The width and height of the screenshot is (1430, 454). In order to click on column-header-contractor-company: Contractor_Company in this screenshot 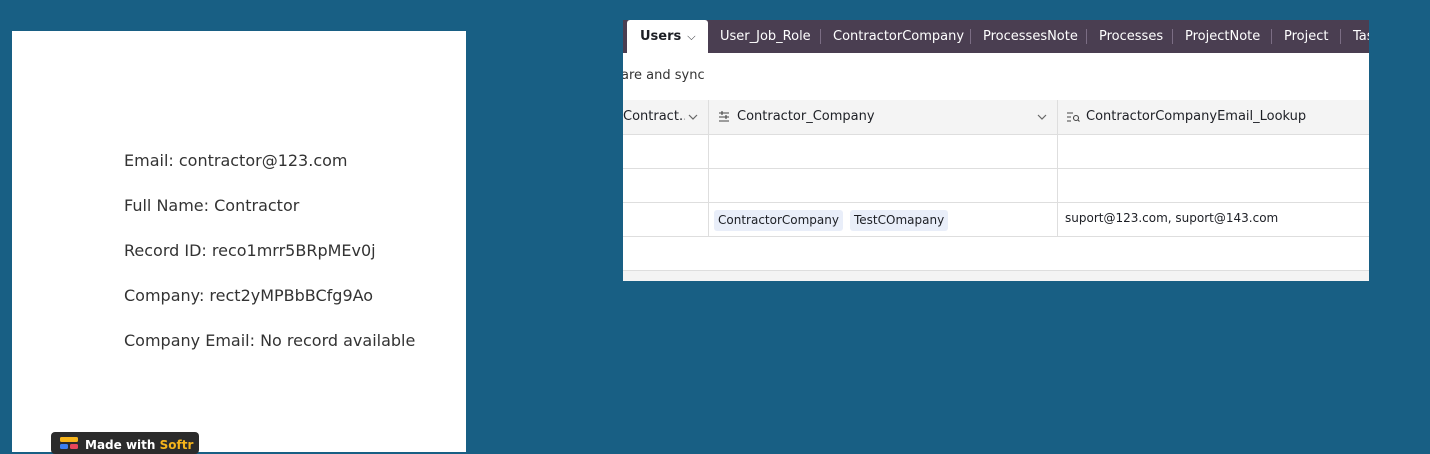, I will do `click(882, 117)`.